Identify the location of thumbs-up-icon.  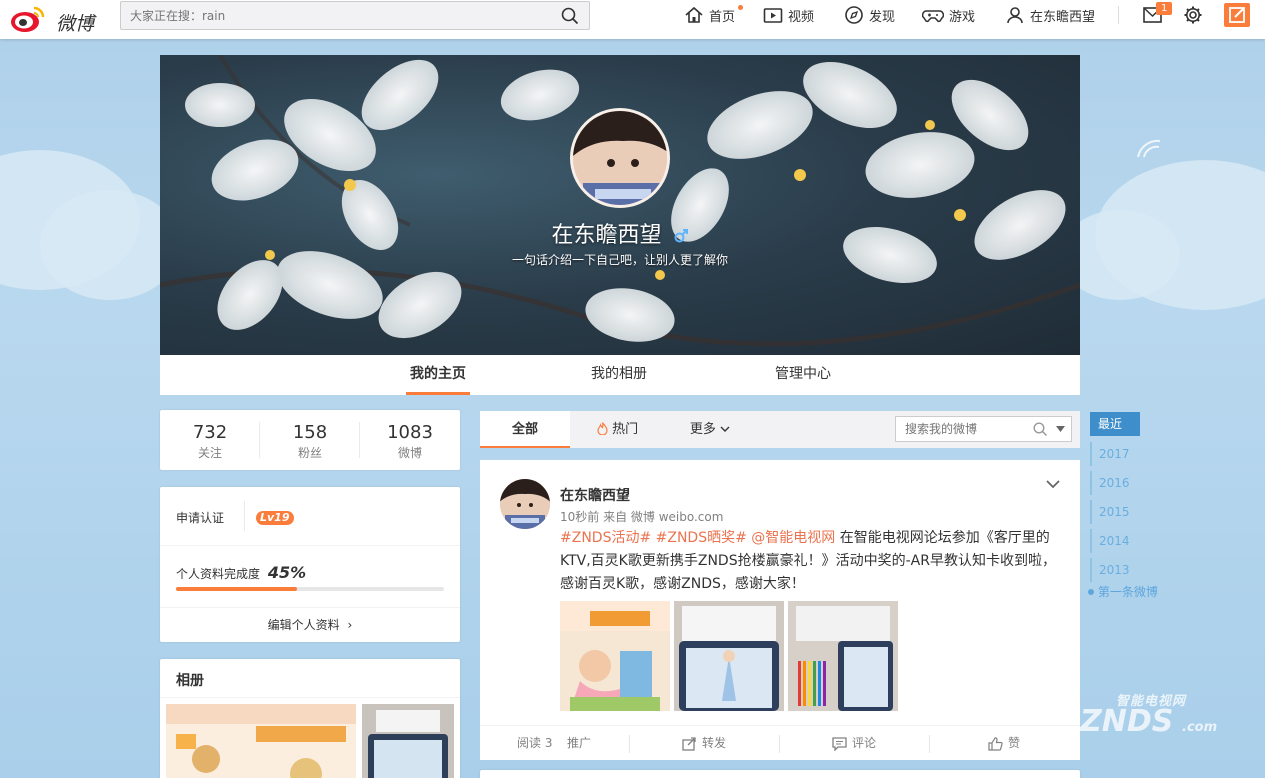
(995, 743).